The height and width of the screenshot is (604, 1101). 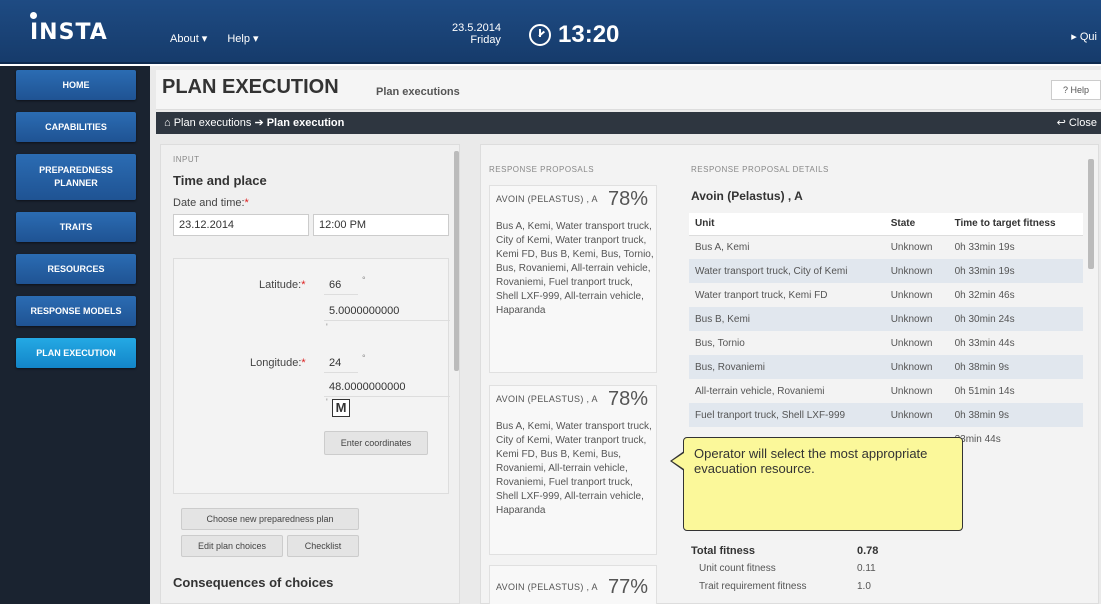 What do you see at coordinates (188, 38) in the screenshot?
I see `menu-about: About ▾` at bounding box center [188, 38].